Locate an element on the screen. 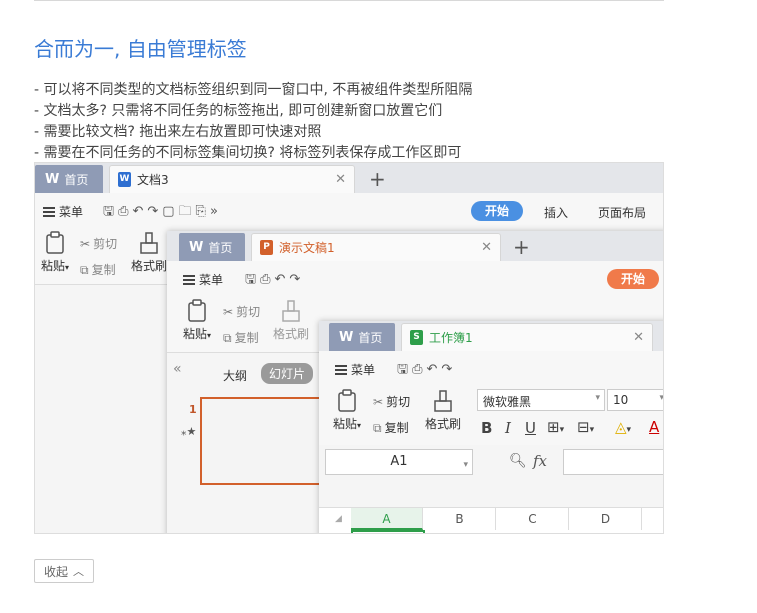 The width and height of the screenshot is (757, 613). document-tab: P 演示文稿1 ✕ is located at coordinates (376, 247).